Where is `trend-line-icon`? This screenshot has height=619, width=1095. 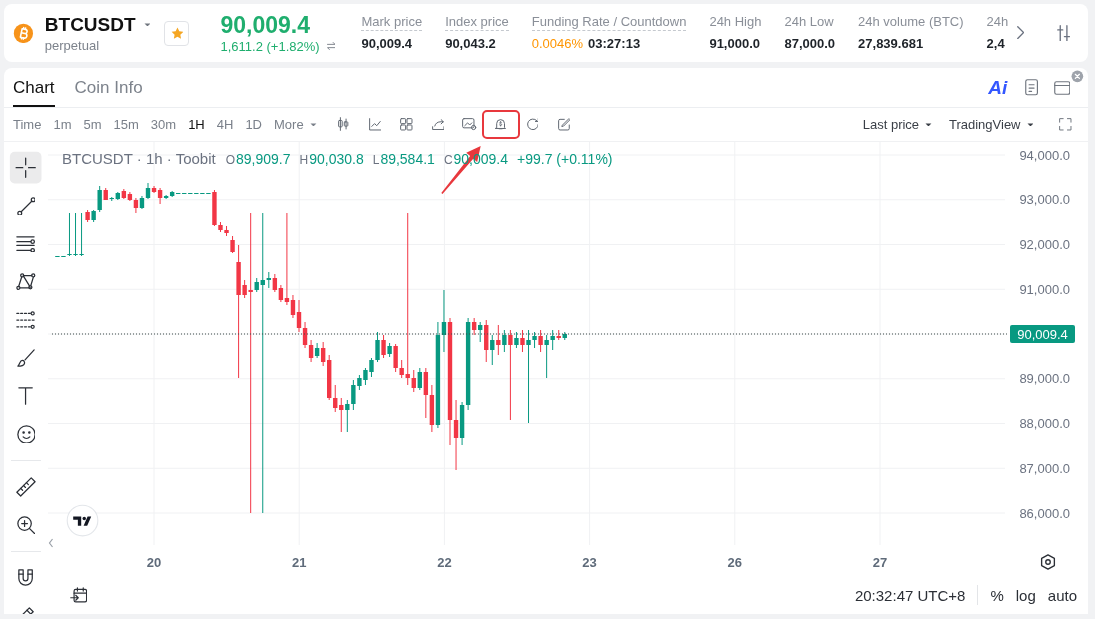 trend-line-icon is located at coordinates (26, 206).